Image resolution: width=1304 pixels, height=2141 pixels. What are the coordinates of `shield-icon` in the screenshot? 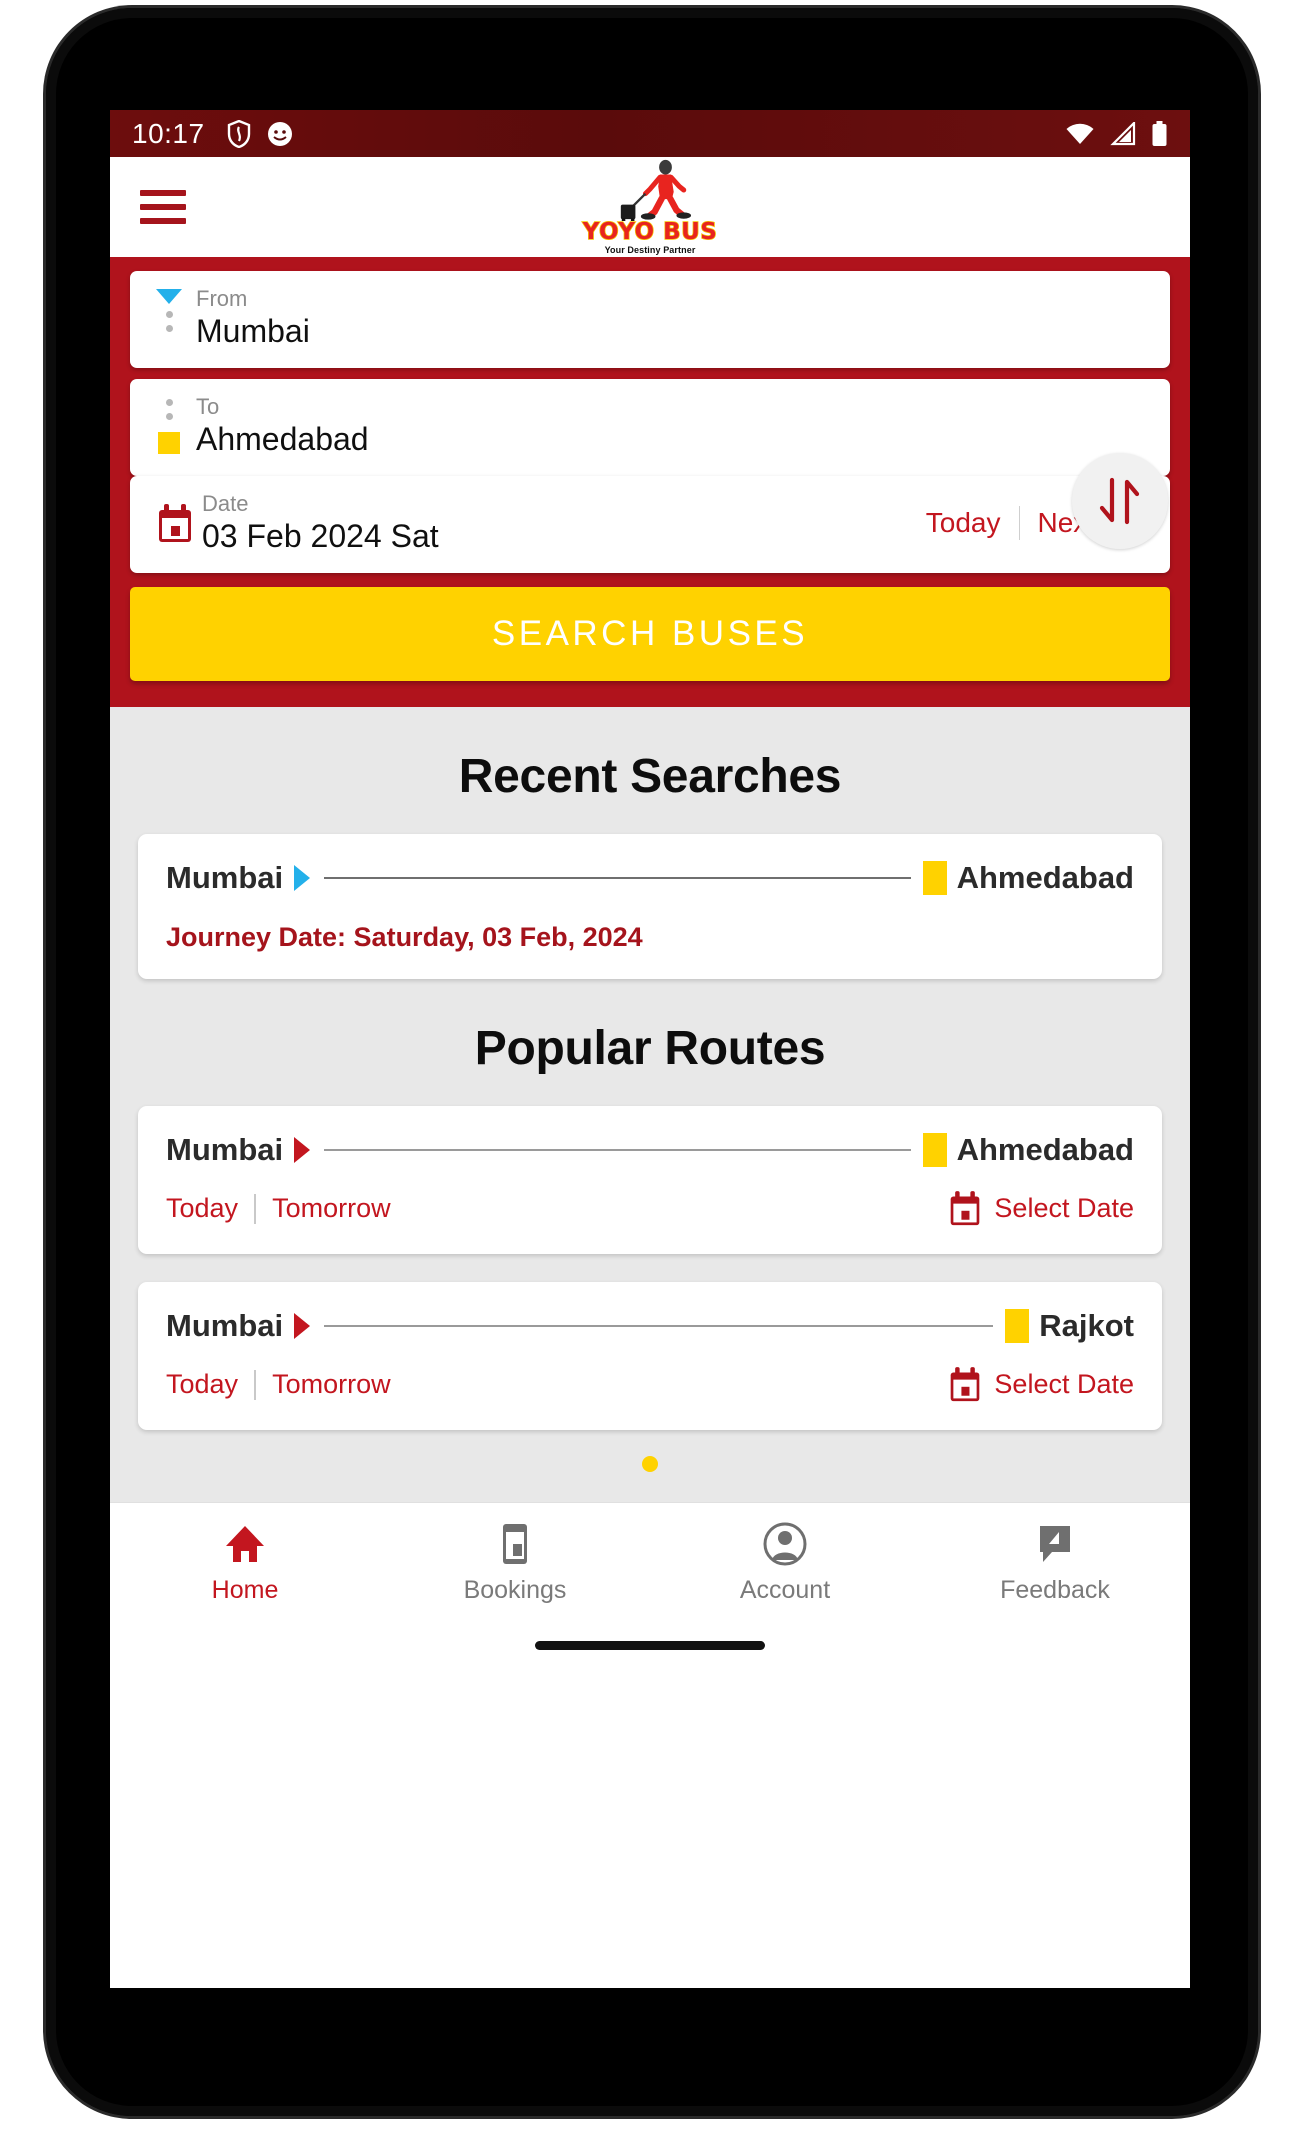 It's located at (238, 133).